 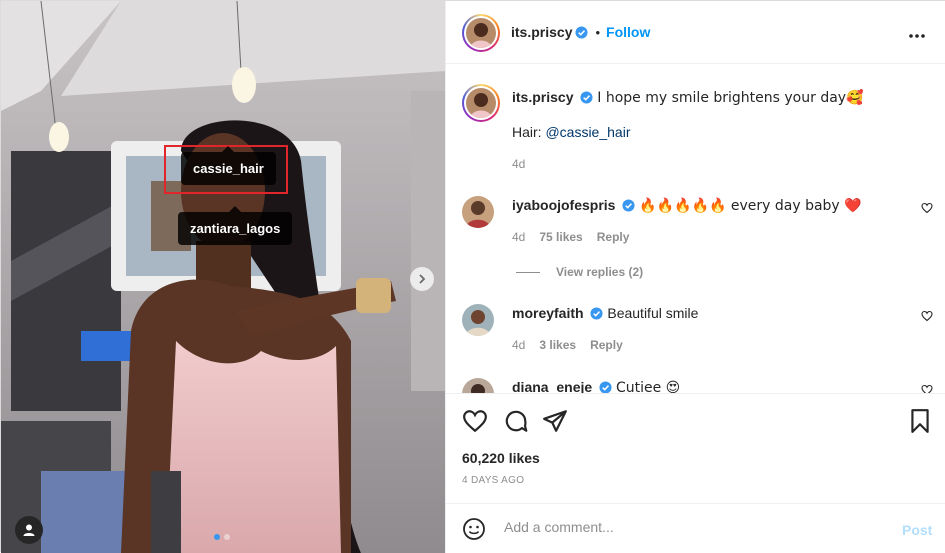 I want to click on comment-username: diana_eneje, so click(x=552, y=386).